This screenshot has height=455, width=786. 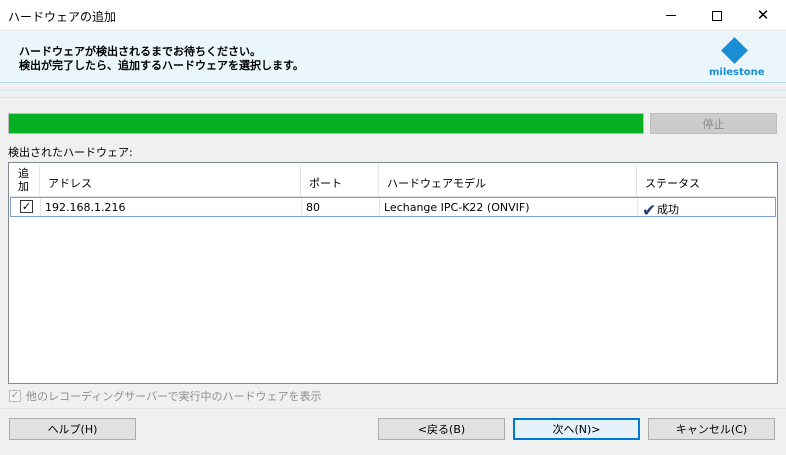 I want to click on show-other-recording-servers-option: ✓ 他のレコーディングサーバーで実行中のハードウェアを表示, so click(x=165, y=396).